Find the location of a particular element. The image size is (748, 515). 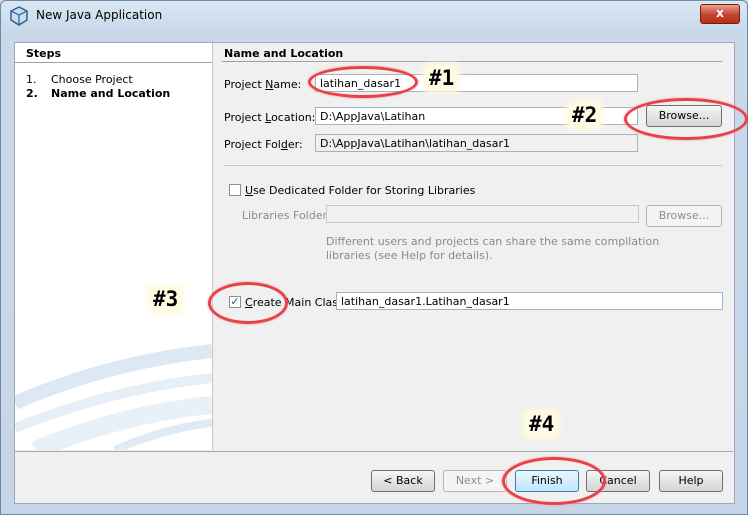

window-title: New Java Application is located at coordinates (99, 15).